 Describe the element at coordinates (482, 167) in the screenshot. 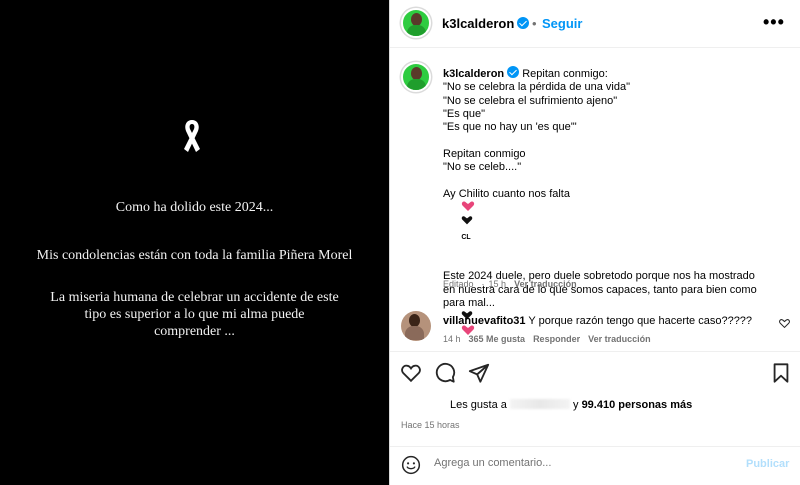

I see `caption-line: "No se celeb...."` at that location.